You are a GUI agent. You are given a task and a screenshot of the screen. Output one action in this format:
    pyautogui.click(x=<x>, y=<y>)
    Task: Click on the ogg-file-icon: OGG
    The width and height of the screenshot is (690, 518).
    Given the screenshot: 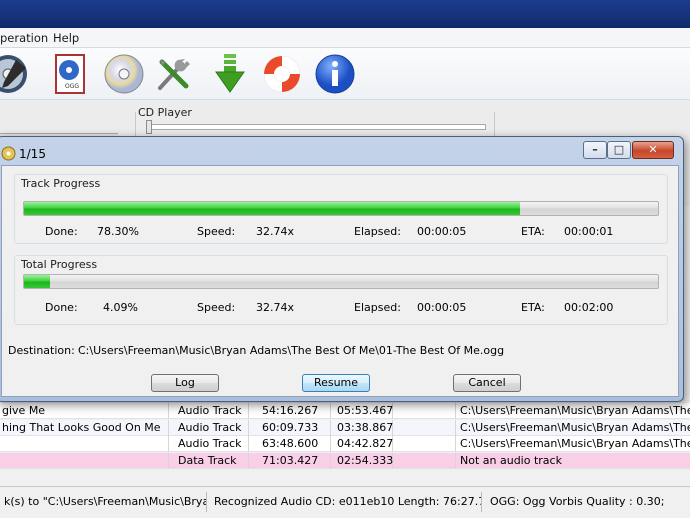 What is the action you would take?
    pyautogui.click(x=70, y=74)
    